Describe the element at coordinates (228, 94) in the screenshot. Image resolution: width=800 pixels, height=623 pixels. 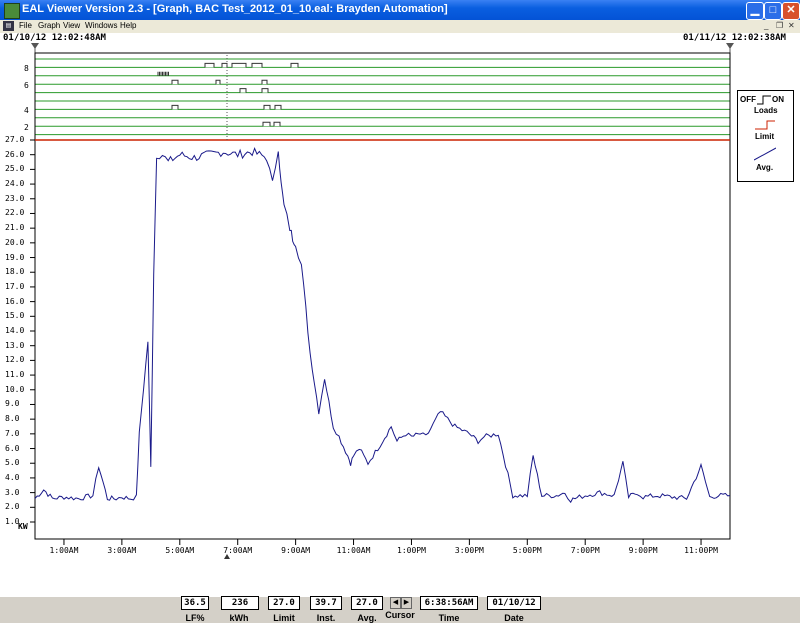
I see `load-traces` at that location.